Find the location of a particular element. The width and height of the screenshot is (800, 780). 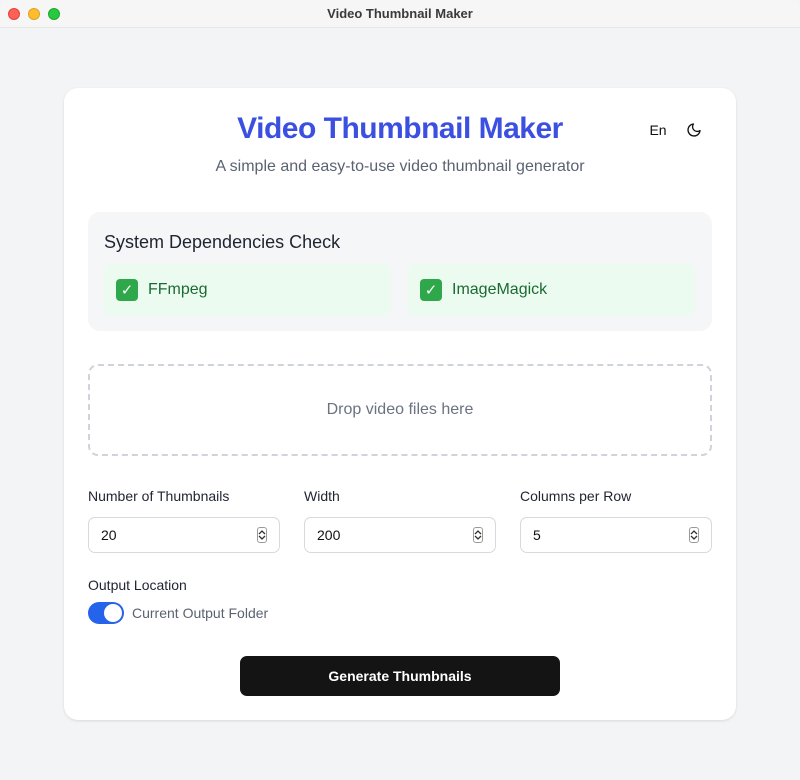

window-controls is located at coordinates (34, 14).